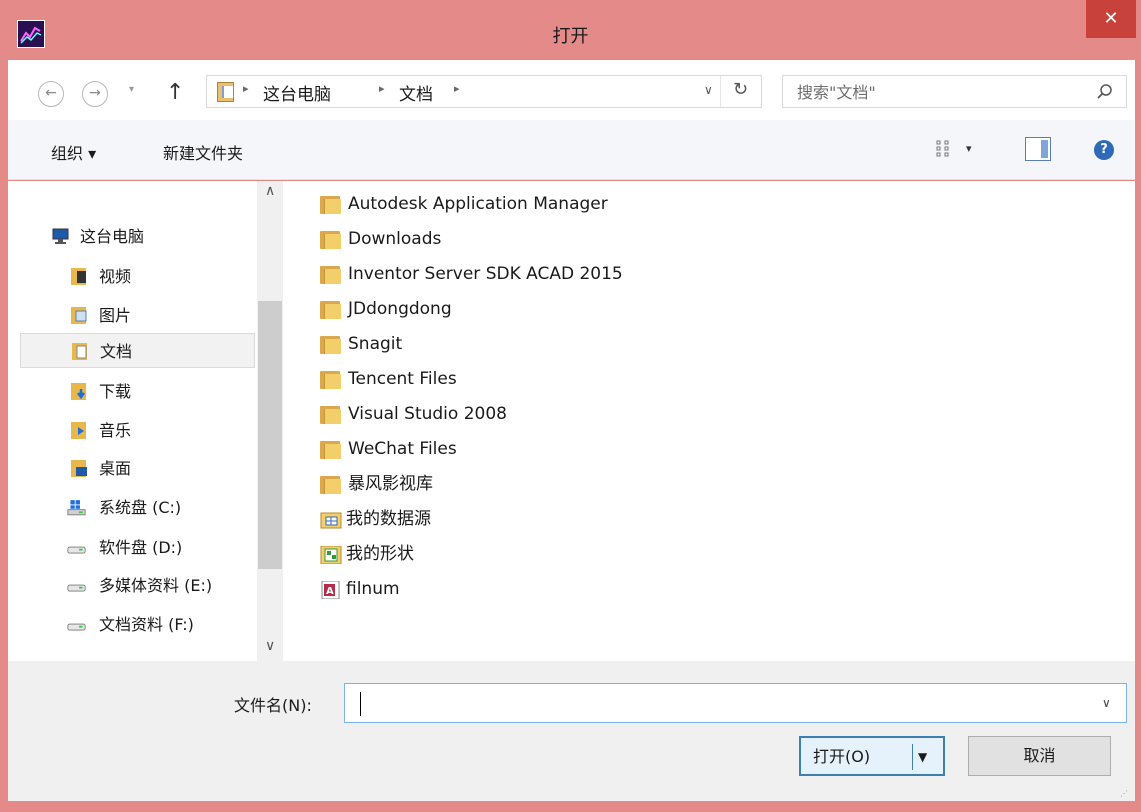  I want to click on text-cursor, so click(360, 704).